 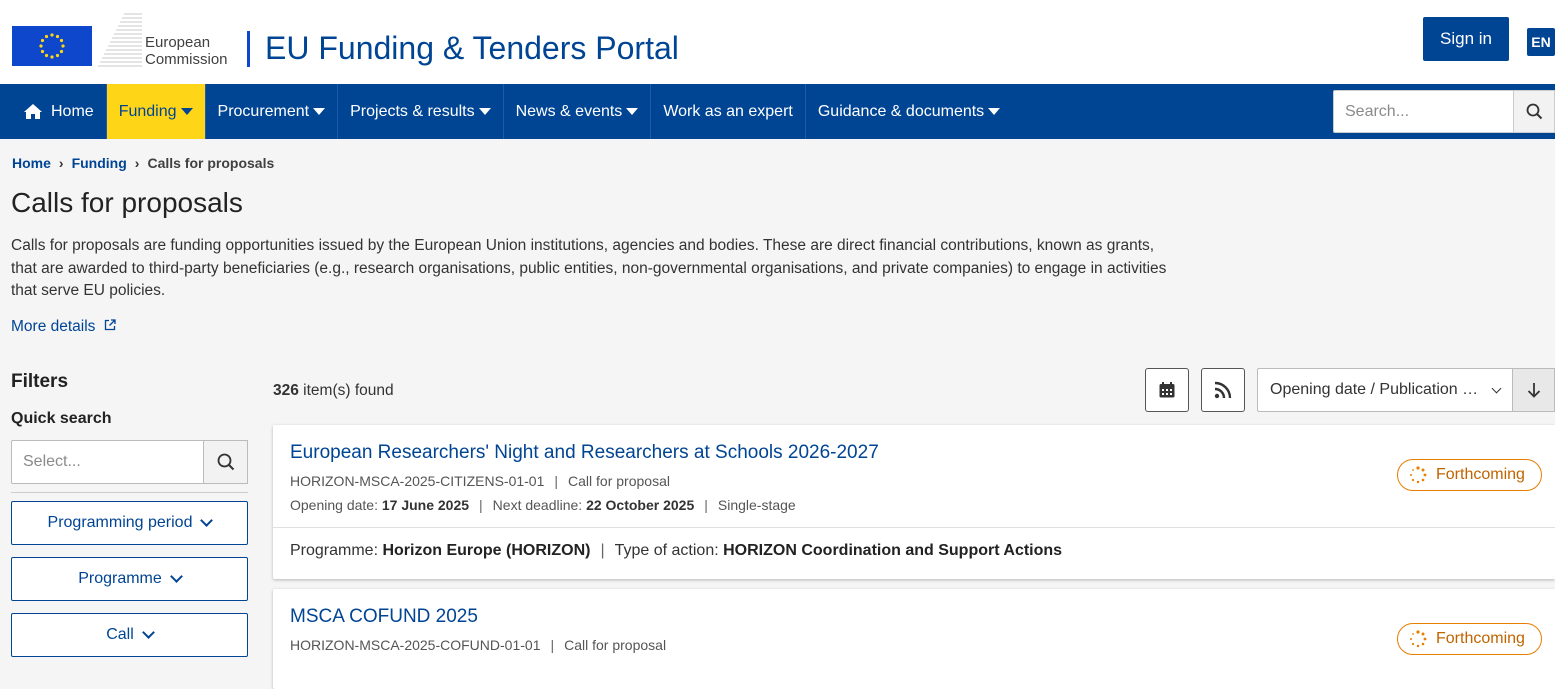 What do you see at coordinates (143, 163) in the screenshot?
I see `breadcrumb: Home › Funding › Calls for proposals` at bounding box center [143, 163].